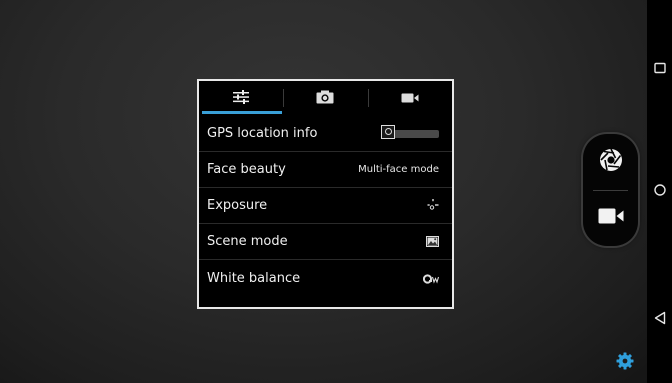 The image size is (672, 383). I want to click on home-button, so click(660, 191).